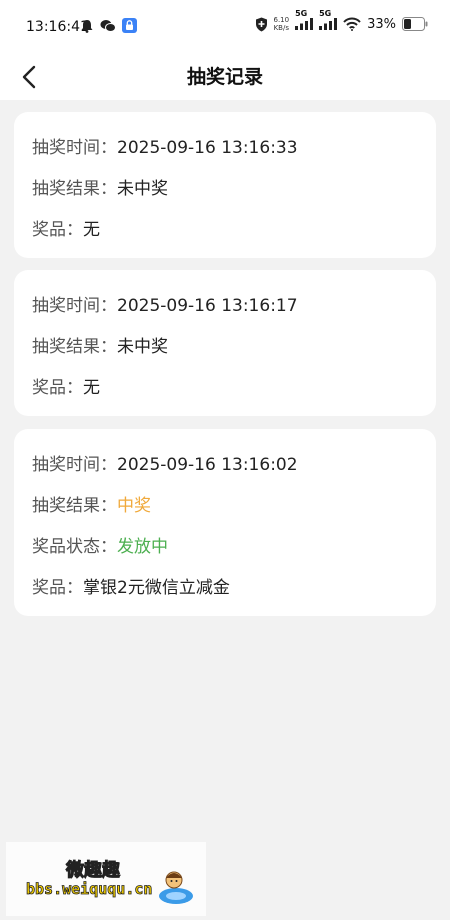  I want to click on notification-icons, so click(108, 25).